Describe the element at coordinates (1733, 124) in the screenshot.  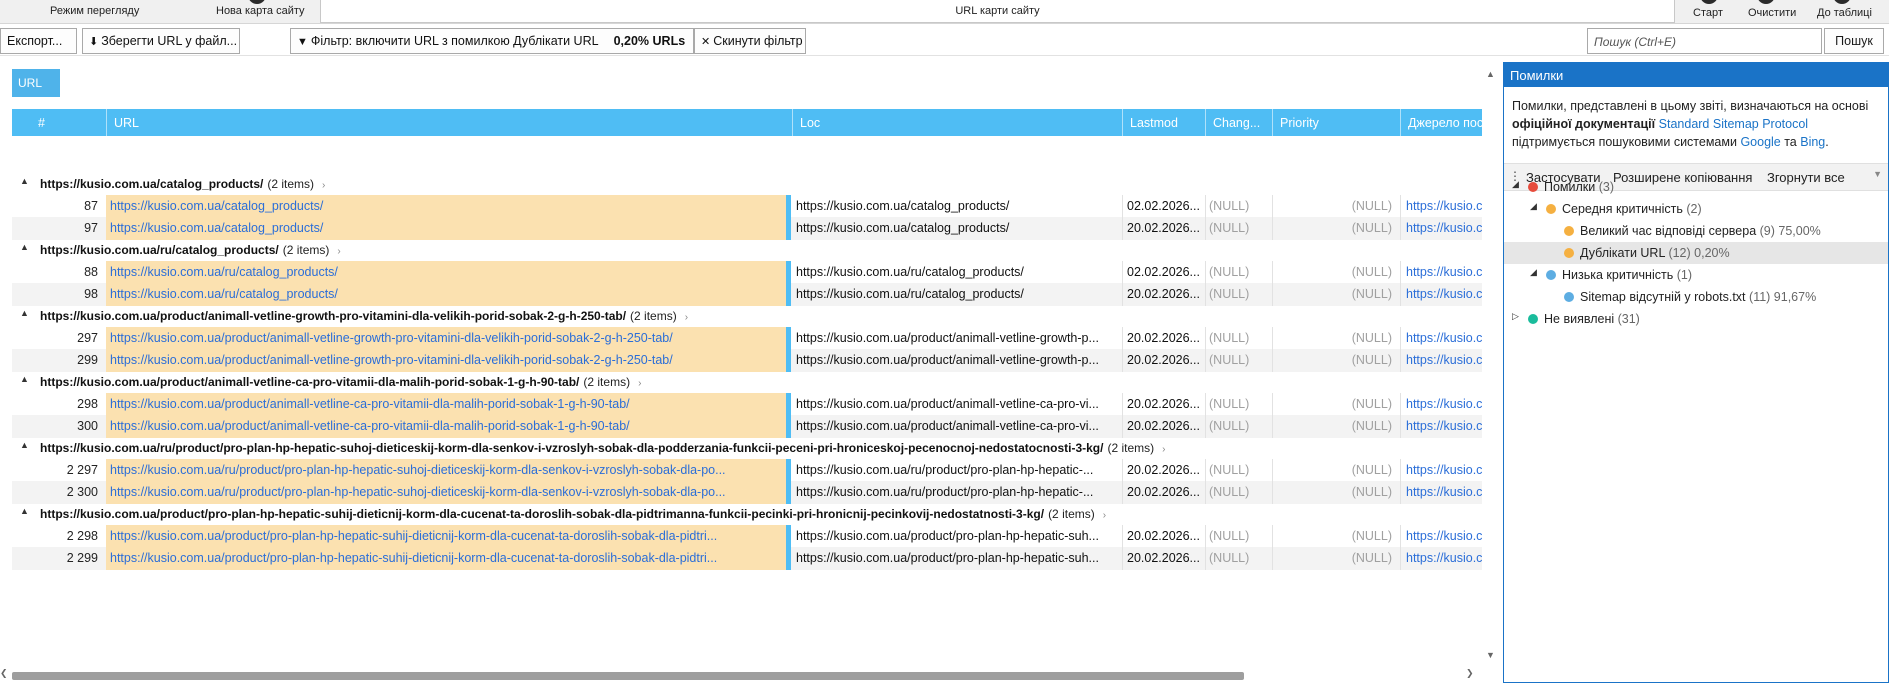
I see `sitemap-protocol-link: Standard Sitemap Protocol` at that location.